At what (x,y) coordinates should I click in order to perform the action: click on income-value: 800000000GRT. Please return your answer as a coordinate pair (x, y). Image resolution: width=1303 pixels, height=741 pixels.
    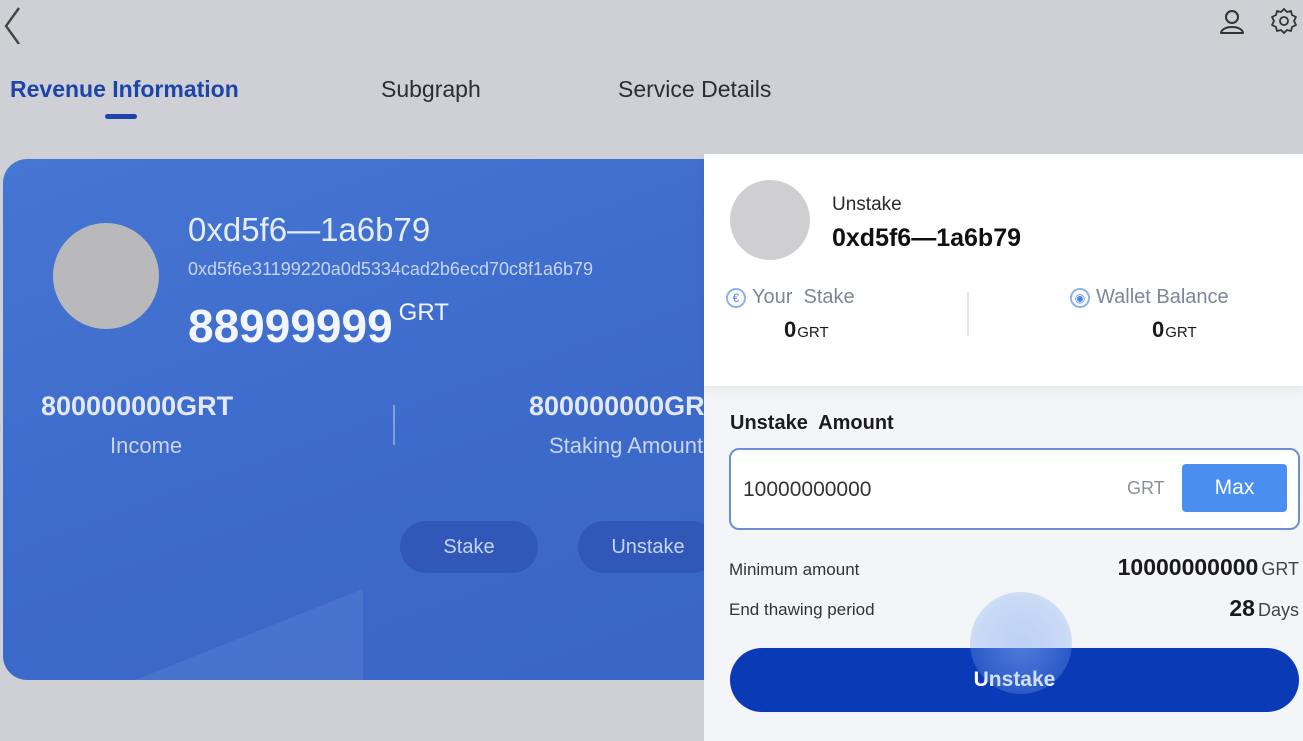
    Looking at the image, I should click on (137, 406).